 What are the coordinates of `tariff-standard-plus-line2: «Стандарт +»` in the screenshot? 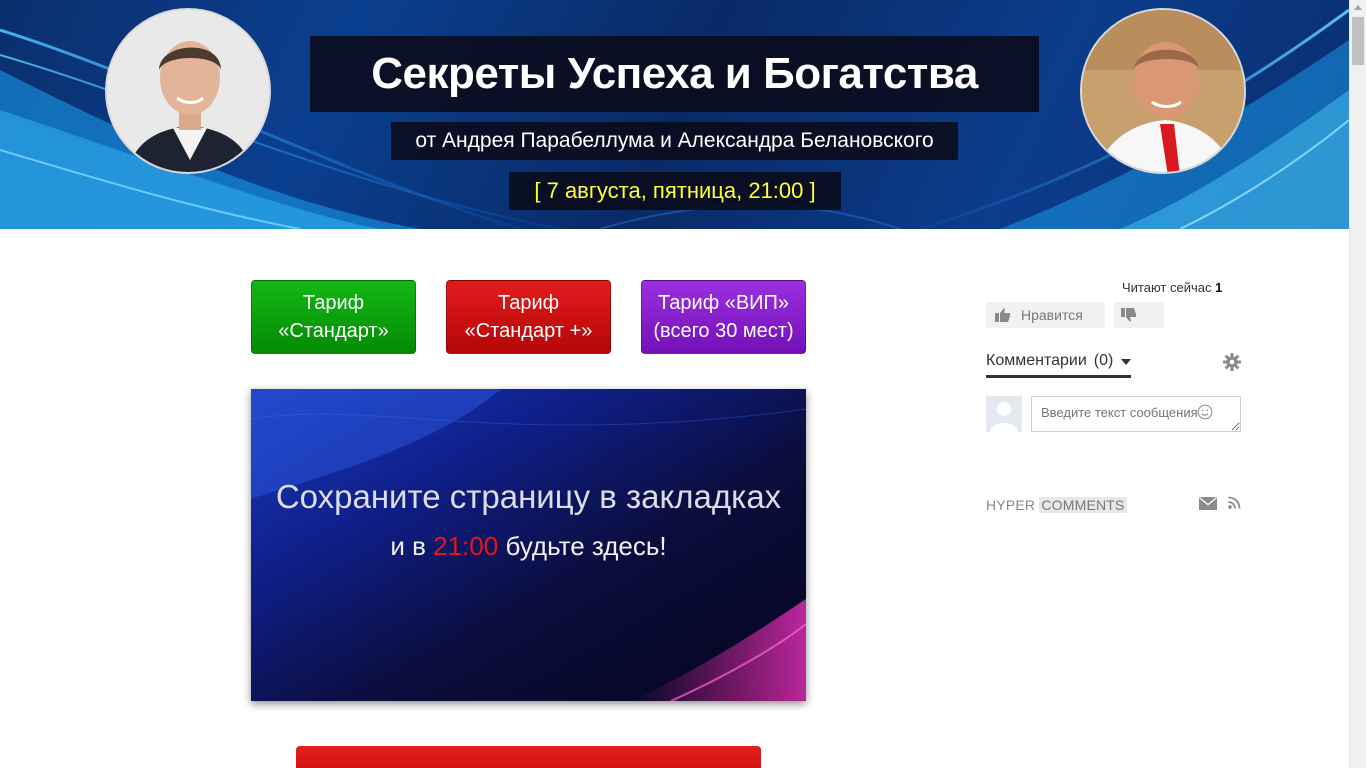 It's located at (528, 331).